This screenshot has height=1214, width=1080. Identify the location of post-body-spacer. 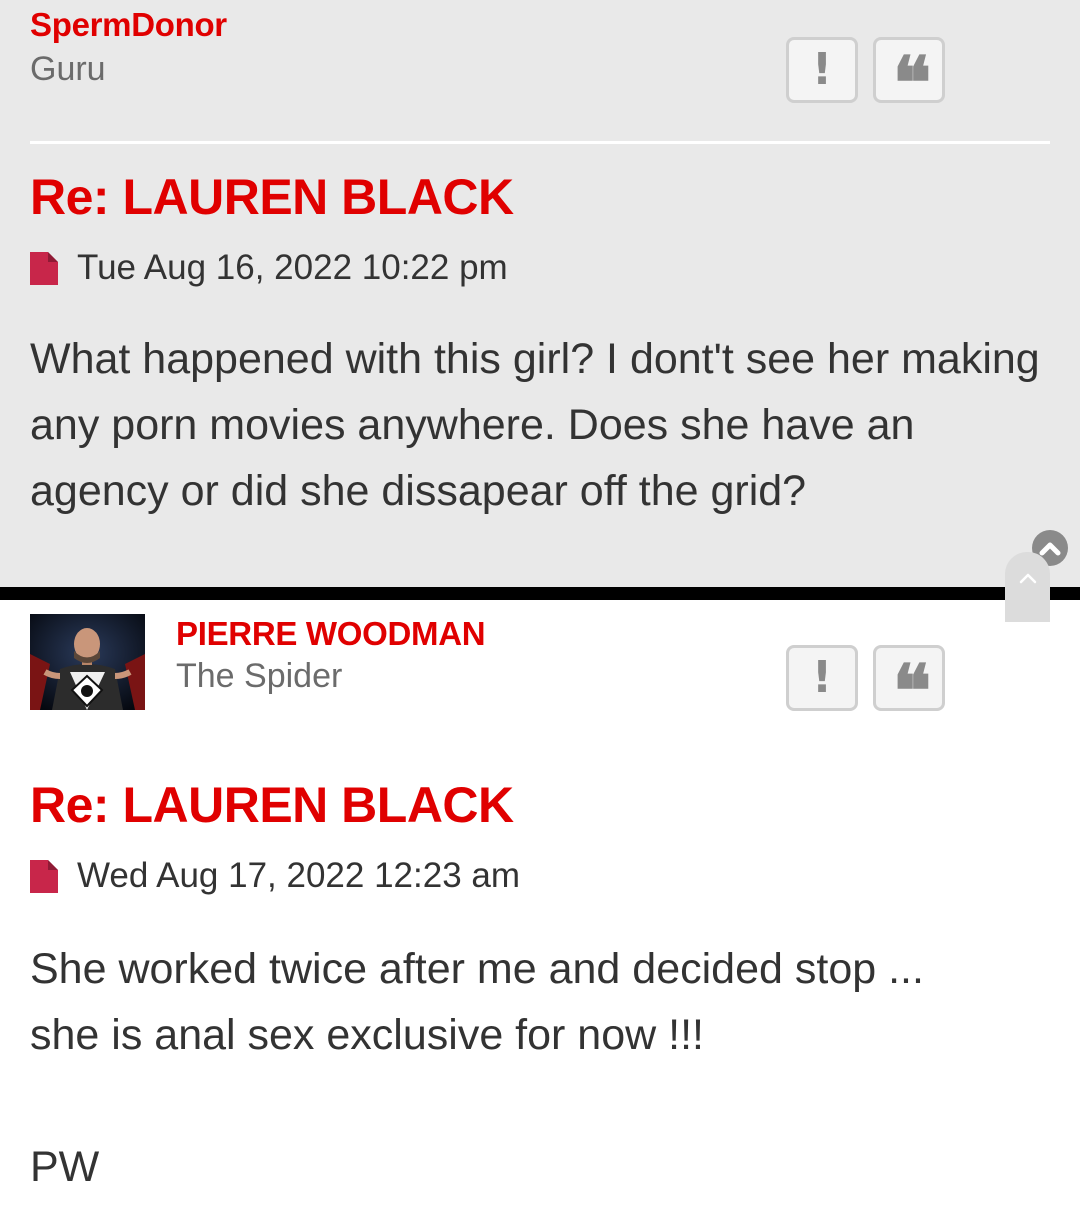
(545, 1101).